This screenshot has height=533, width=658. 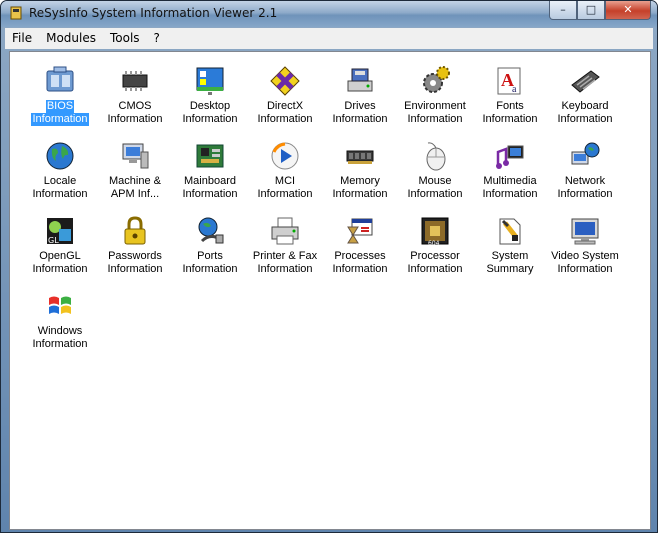 I want to click on svg-text: GL, so click(x=53, y=240).